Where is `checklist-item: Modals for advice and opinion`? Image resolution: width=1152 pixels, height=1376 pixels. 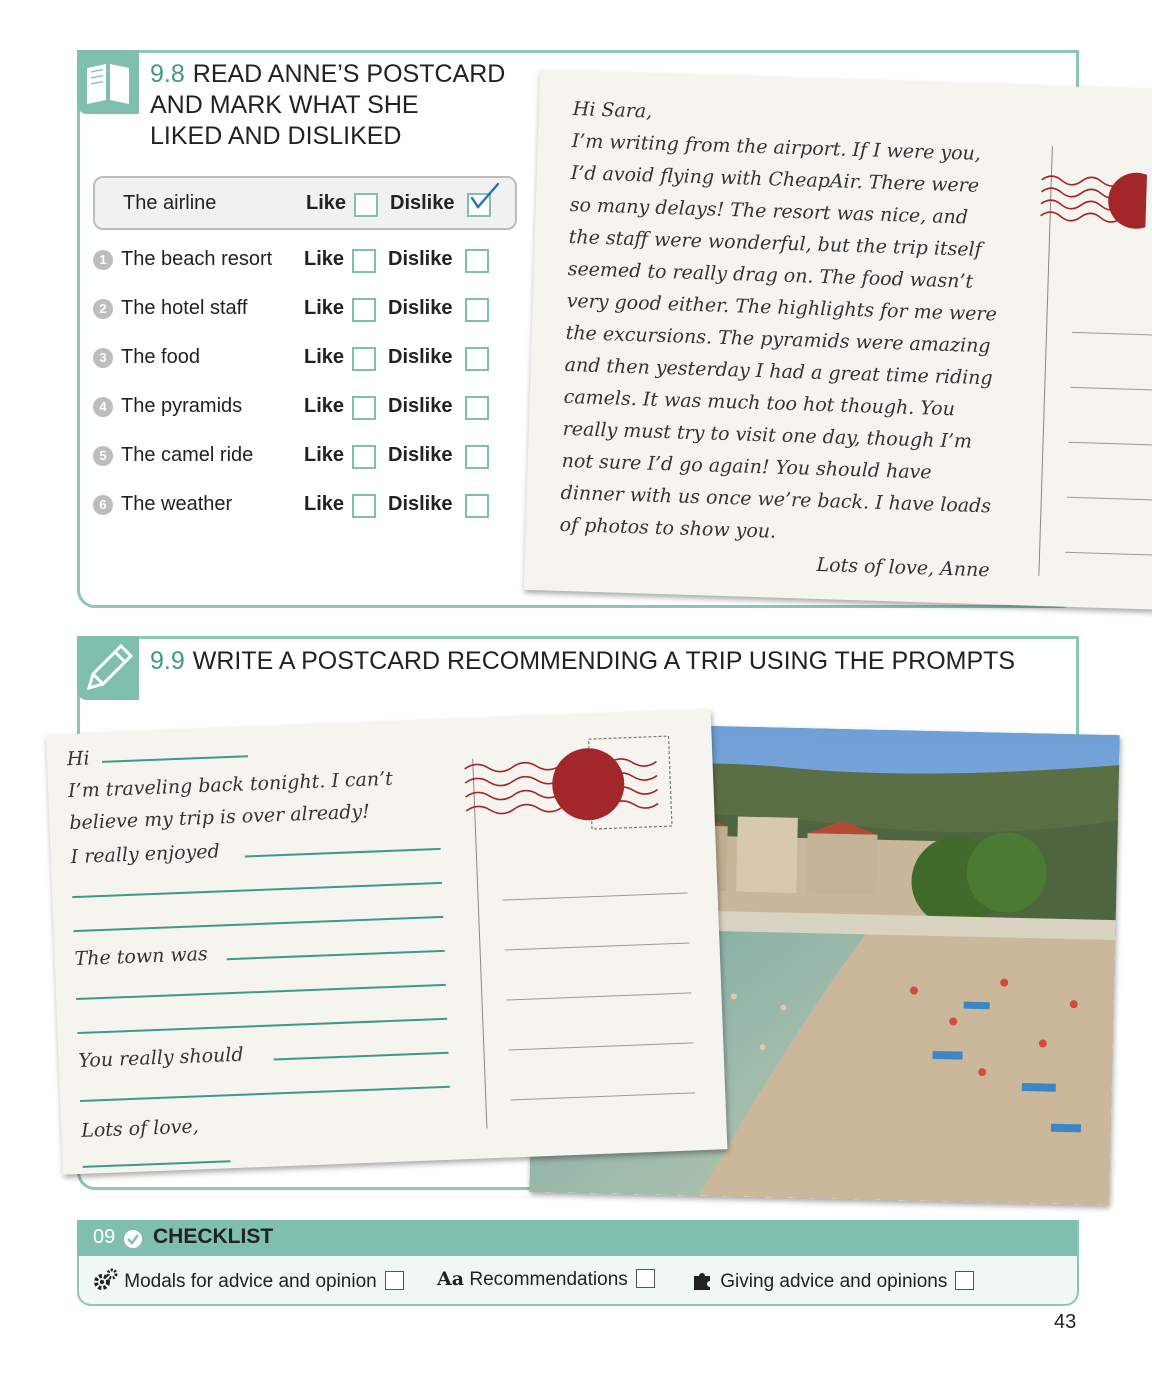
checklist-item: Modals for advice and opinion is located at coordinates (248, 1280).